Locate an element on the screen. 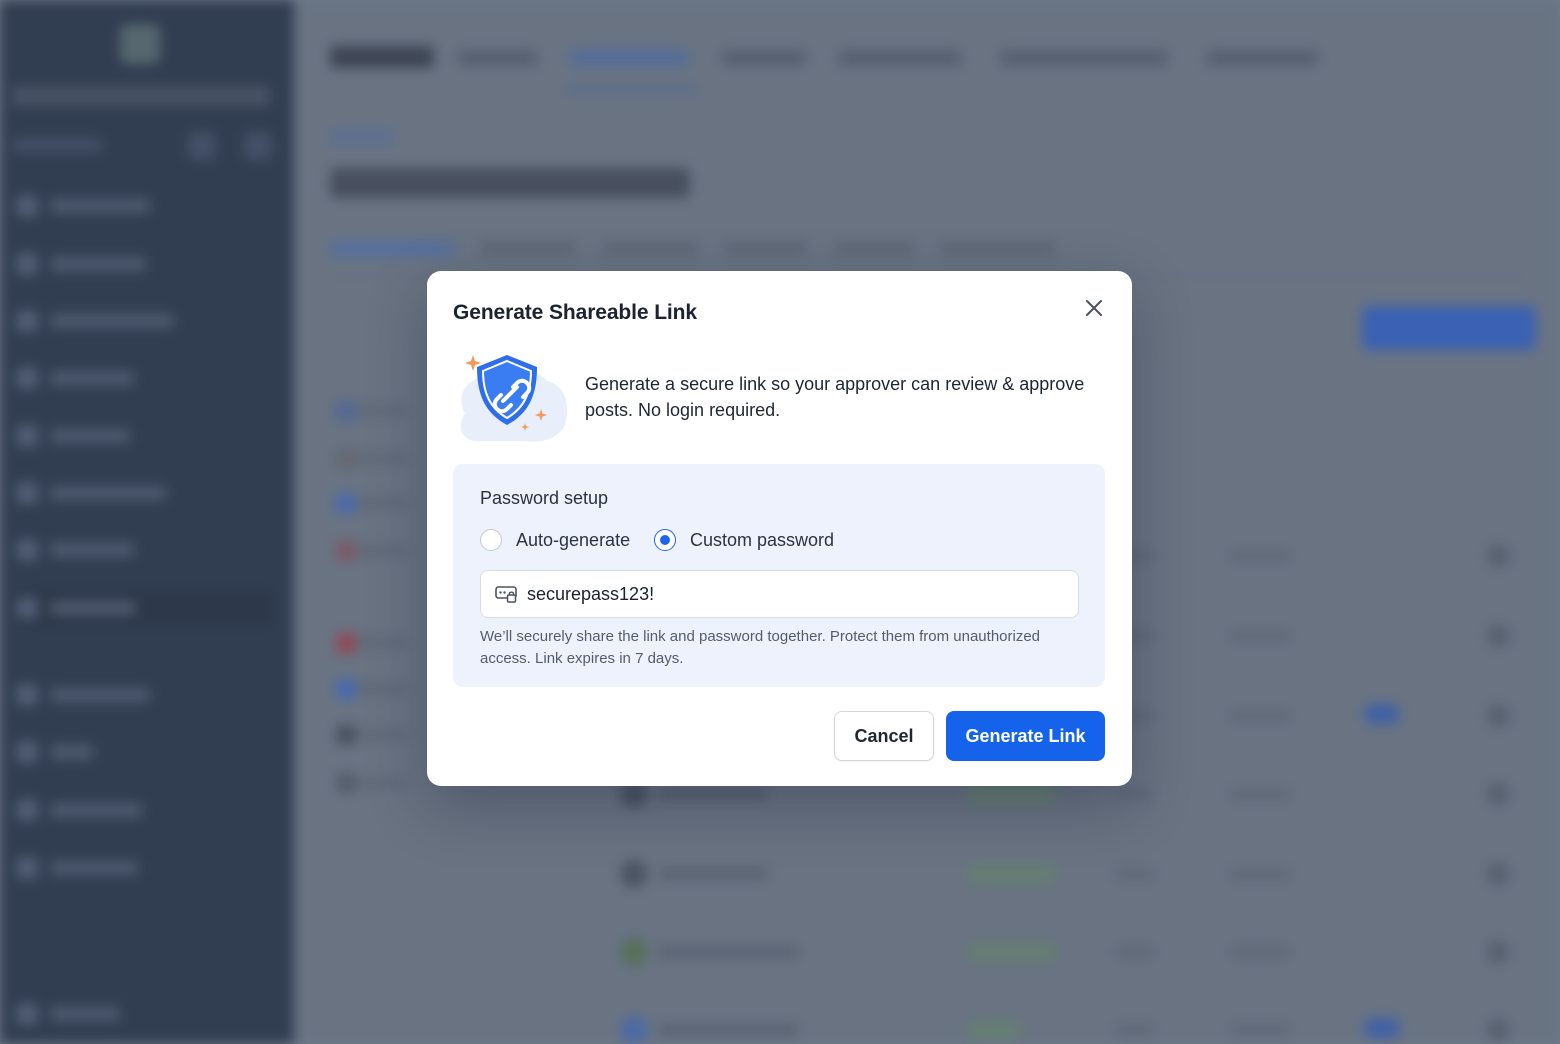  password-field is located at coordinates (779, 594).